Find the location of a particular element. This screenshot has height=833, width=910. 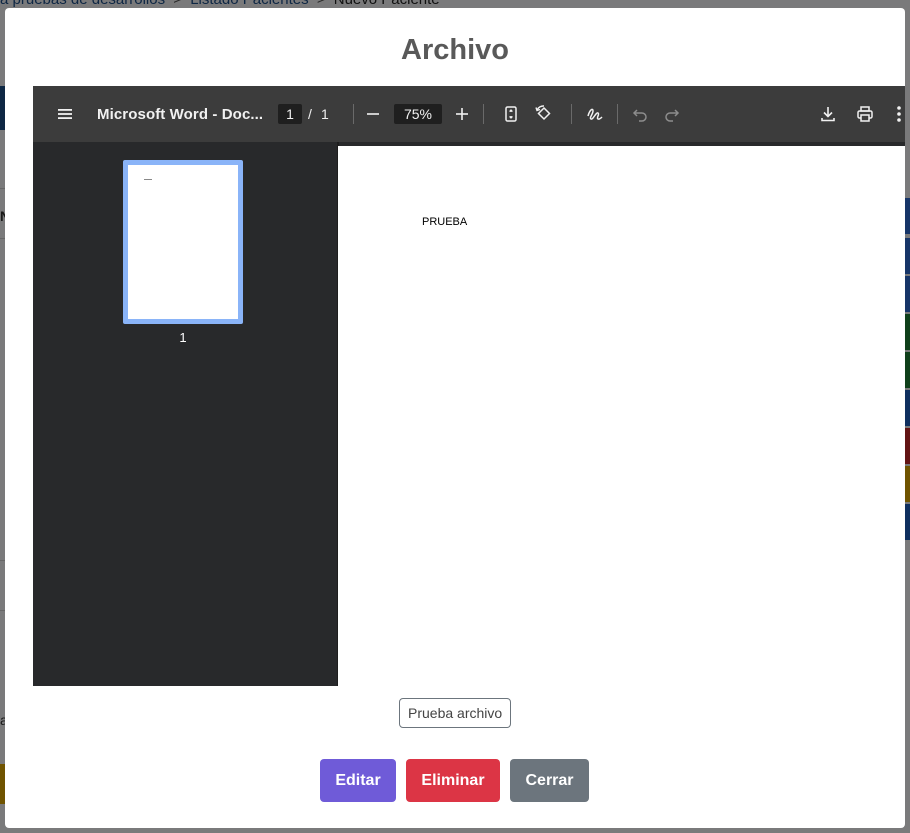

fit-page-icon is located at coordinates (511, 114).